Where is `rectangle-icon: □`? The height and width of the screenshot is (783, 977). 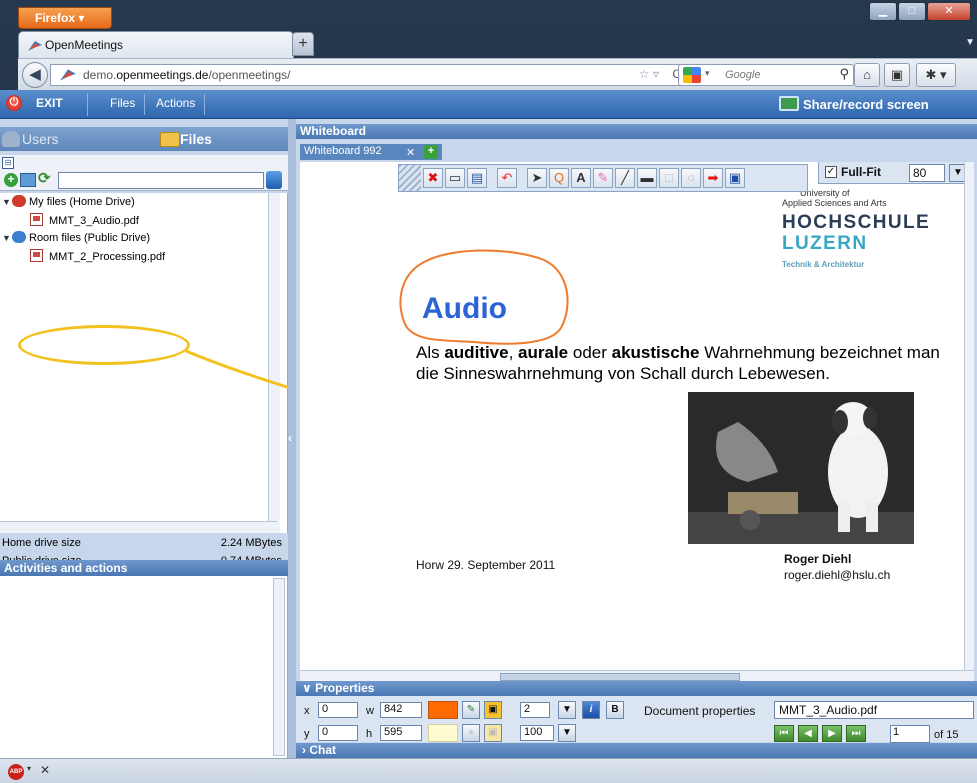
rectangle-icon: □ is located at coordinates (669, 178).